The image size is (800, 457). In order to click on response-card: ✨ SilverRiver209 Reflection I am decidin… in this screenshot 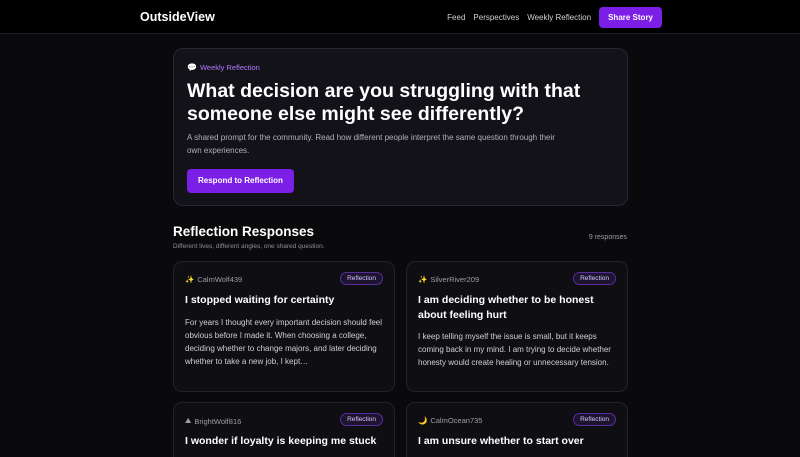, I will do `click(517, 326)`.